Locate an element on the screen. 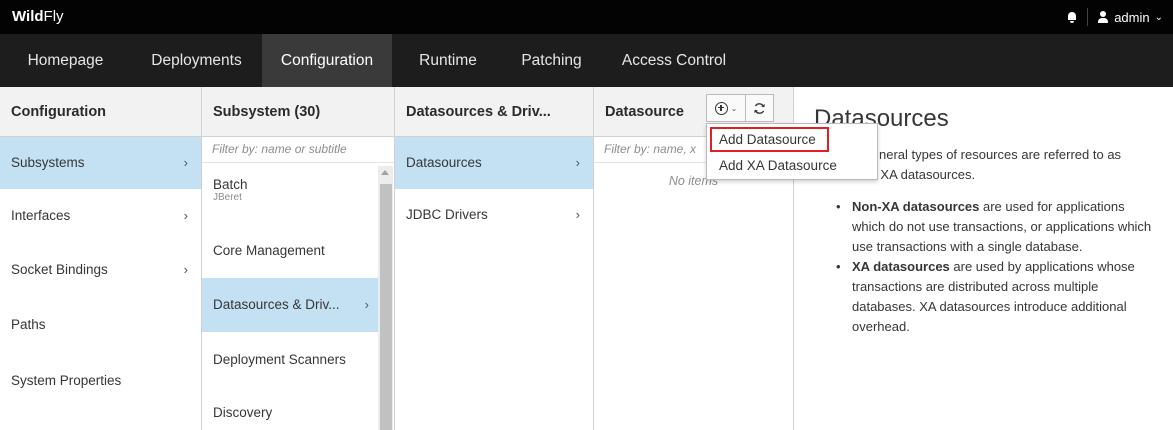 This screenshot has width=1173, height=430. config-item-socket-bindings: Socket Bindings › is located at coordinates (100, 270).